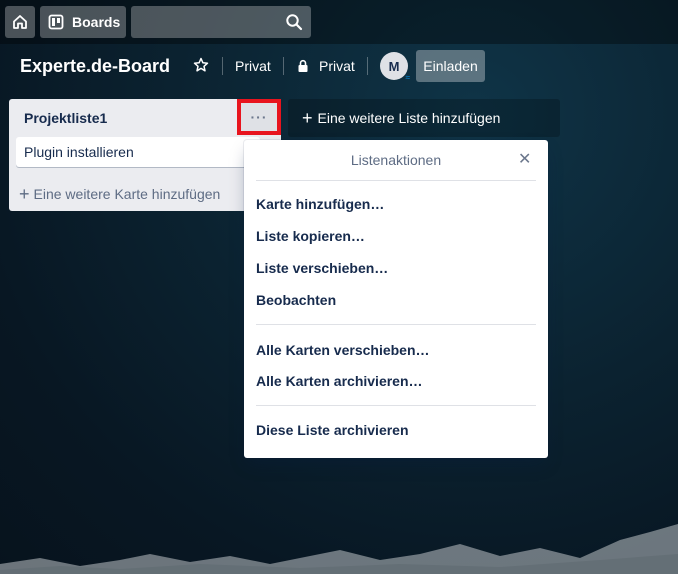 The width and height of the screenshot is (678, 574). Describe the element at coordinates (396, 160) in the screenshot. I see `popover-title: Listenaktionen` at that location.